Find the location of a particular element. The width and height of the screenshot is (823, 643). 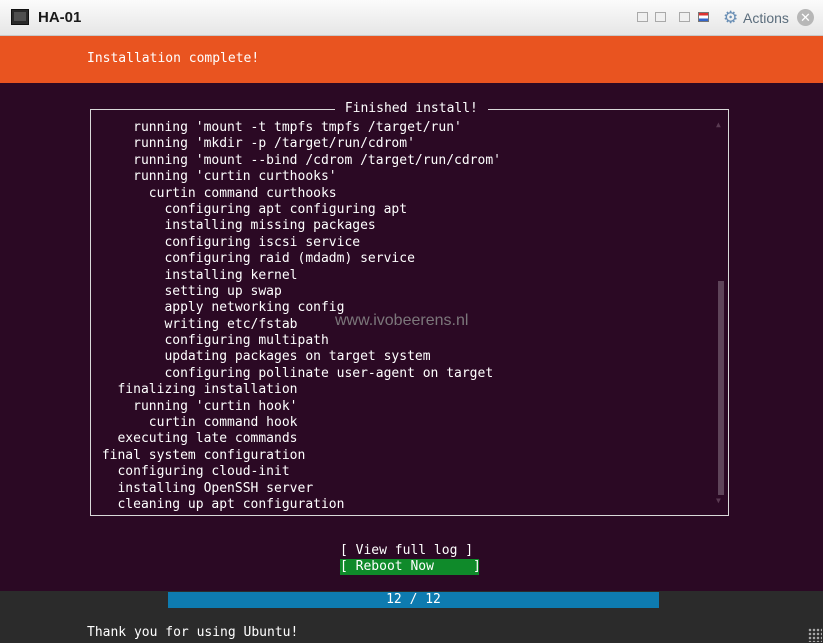

log-line: configuring multipath is located at coordinates (211, 341).